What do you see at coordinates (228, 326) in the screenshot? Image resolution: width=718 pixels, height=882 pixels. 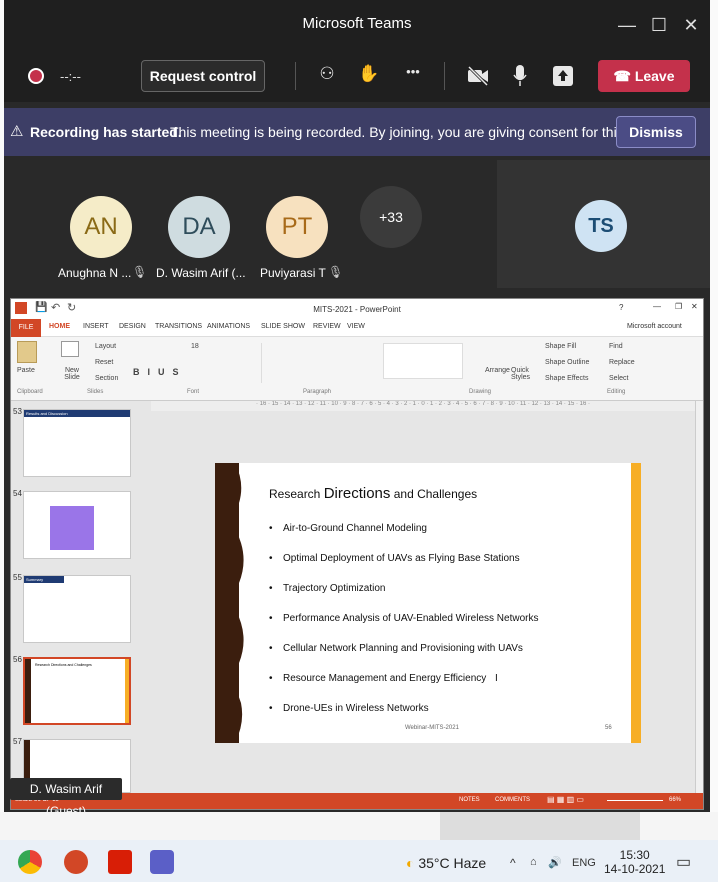 I see `tab-animations: ANIMATIONS` at bounding box center [228, 326].